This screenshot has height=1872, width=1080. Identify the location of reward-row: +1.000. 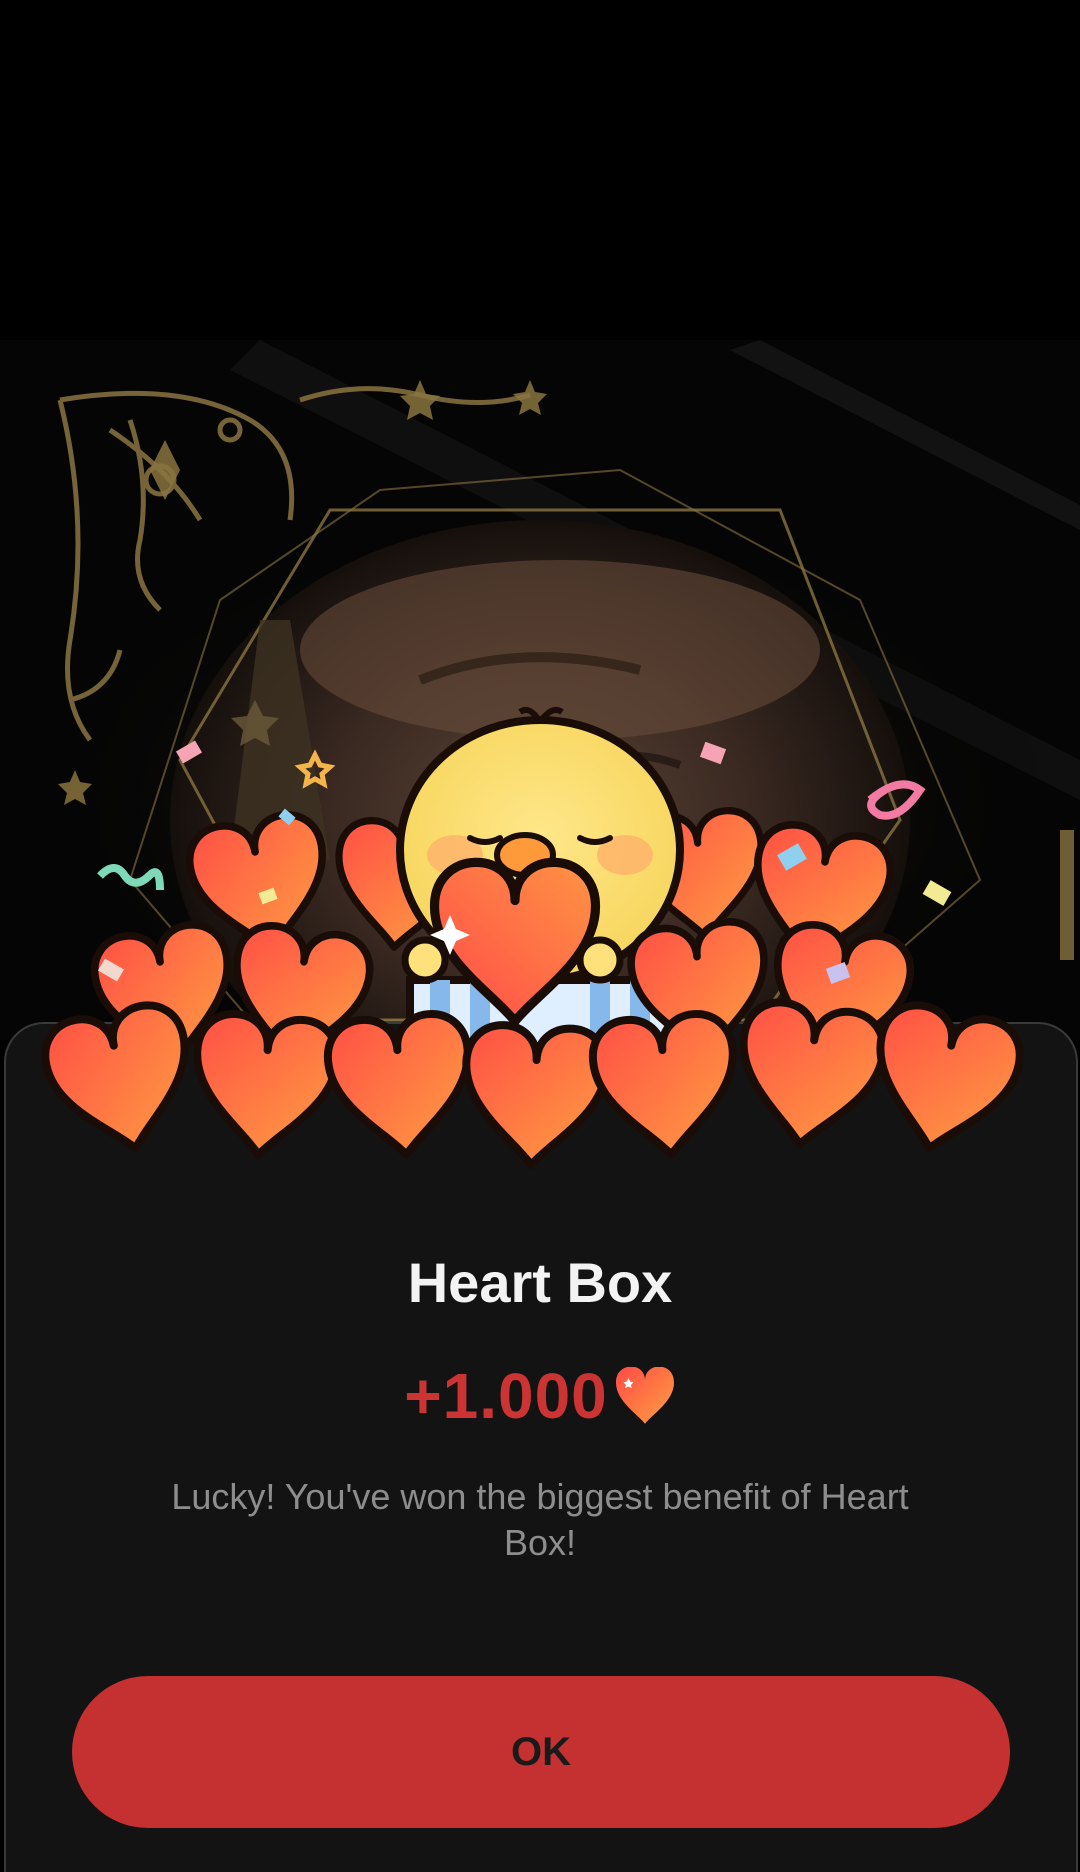
(540, 1396).